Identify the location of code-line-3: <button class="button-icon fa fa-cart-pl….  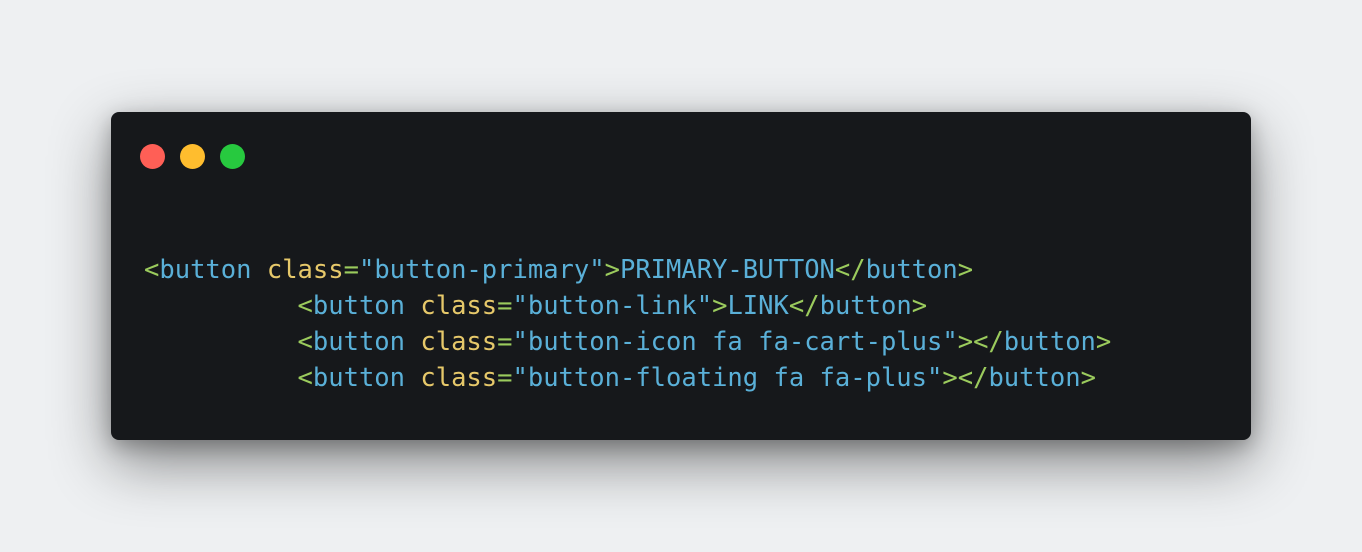
(704, 342).